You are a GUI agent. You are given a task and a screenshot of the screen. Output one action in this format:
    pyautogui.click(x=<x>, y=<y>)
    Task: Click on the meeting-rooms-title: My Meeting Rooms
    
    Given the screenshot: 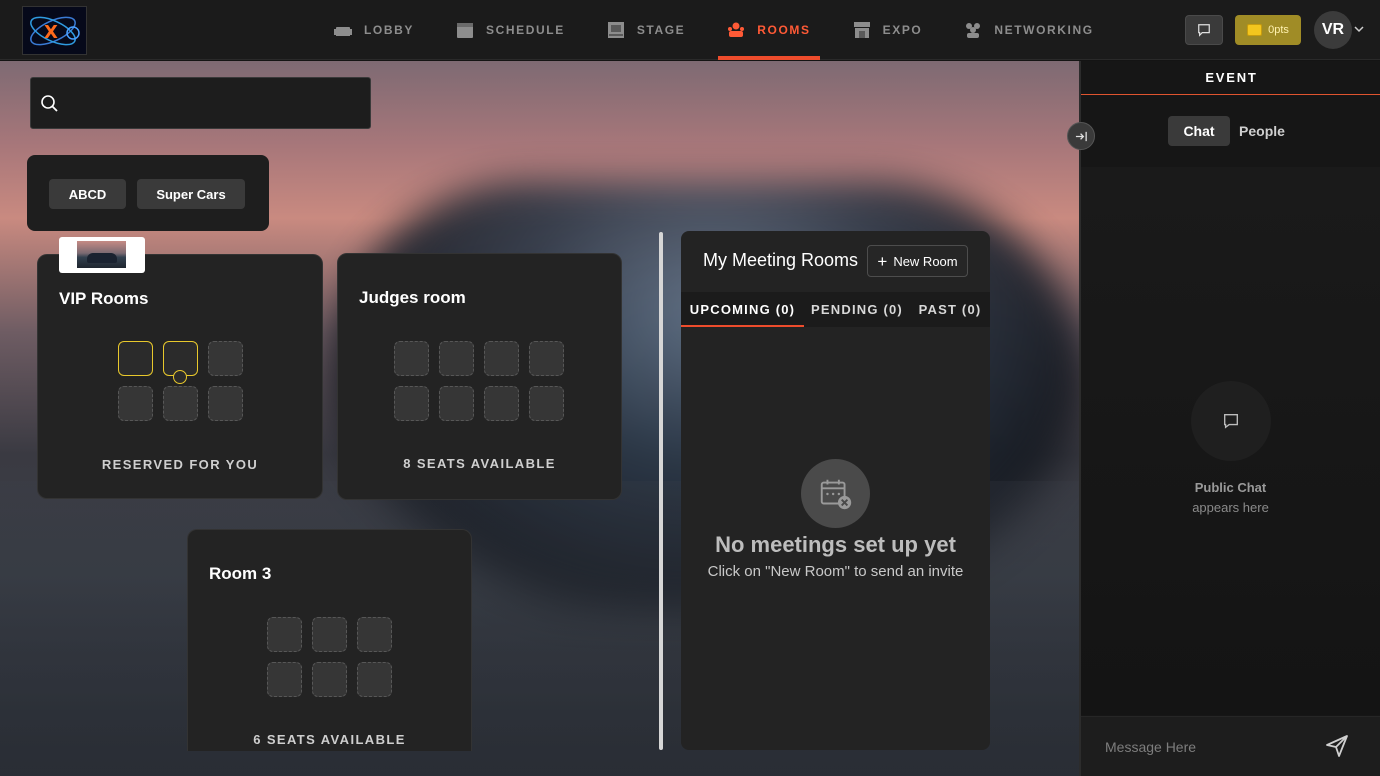 What is the action you would take?
    pyautogui.click(x=781, y=260)
    